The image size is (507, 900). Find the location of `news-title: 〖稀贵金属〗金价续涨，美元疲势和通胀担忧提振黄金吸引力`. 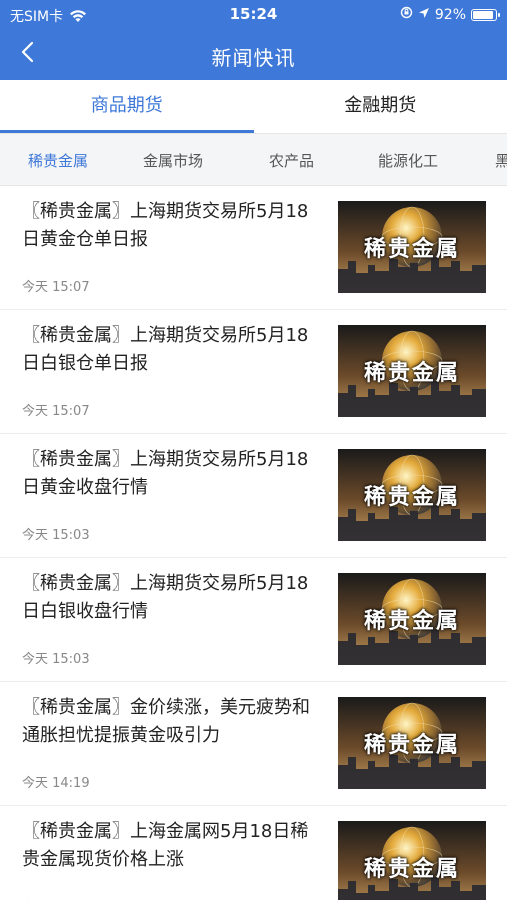

news-title: 〖稀贵金属〗金价续涨，美元疲势和通胀担忧提振黄金吸引力 is located at coordinates (166, 721).